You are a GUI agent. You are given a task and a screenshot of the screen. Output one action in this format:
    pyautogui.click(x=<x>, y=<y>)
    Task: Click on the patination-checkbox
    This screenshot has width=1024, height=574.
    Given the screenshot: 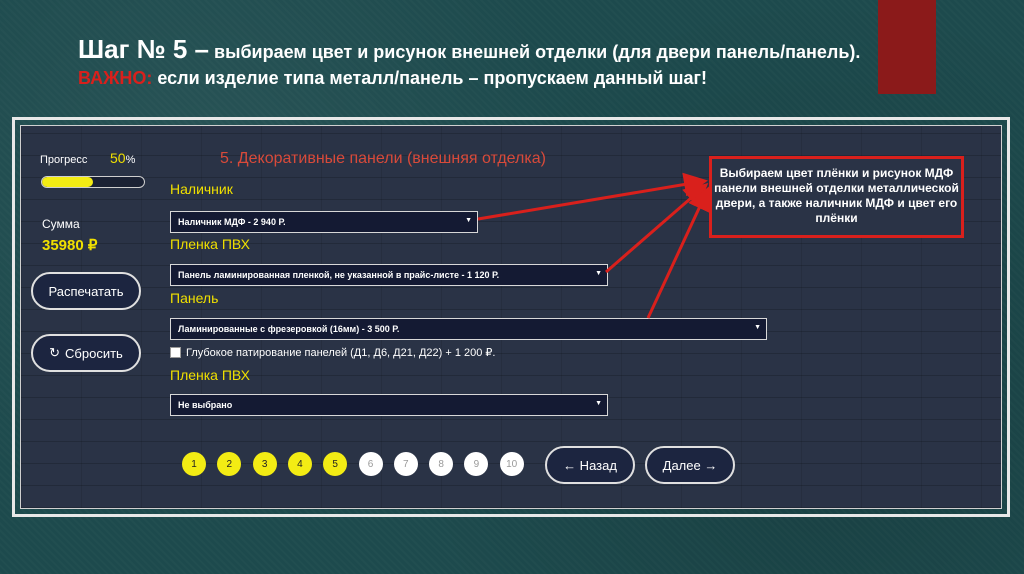 What is the action you would take?
    pyautogui.click(x=175, y=352)
    